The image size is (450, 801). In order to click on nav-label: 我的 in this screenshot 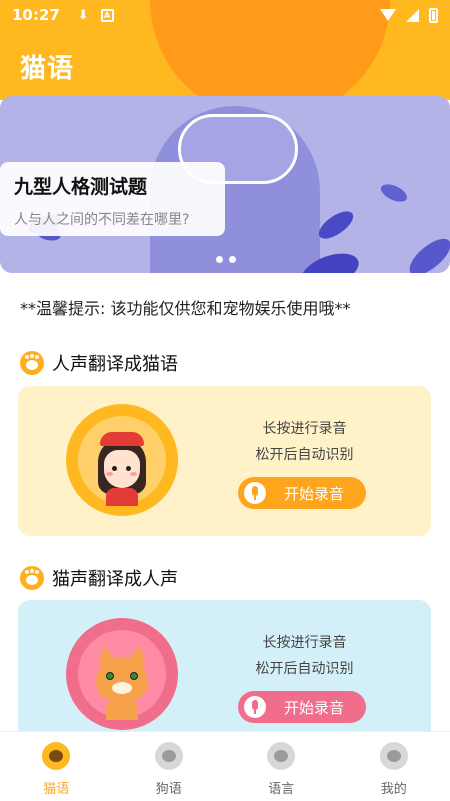, I will do `click(393, 789)`.